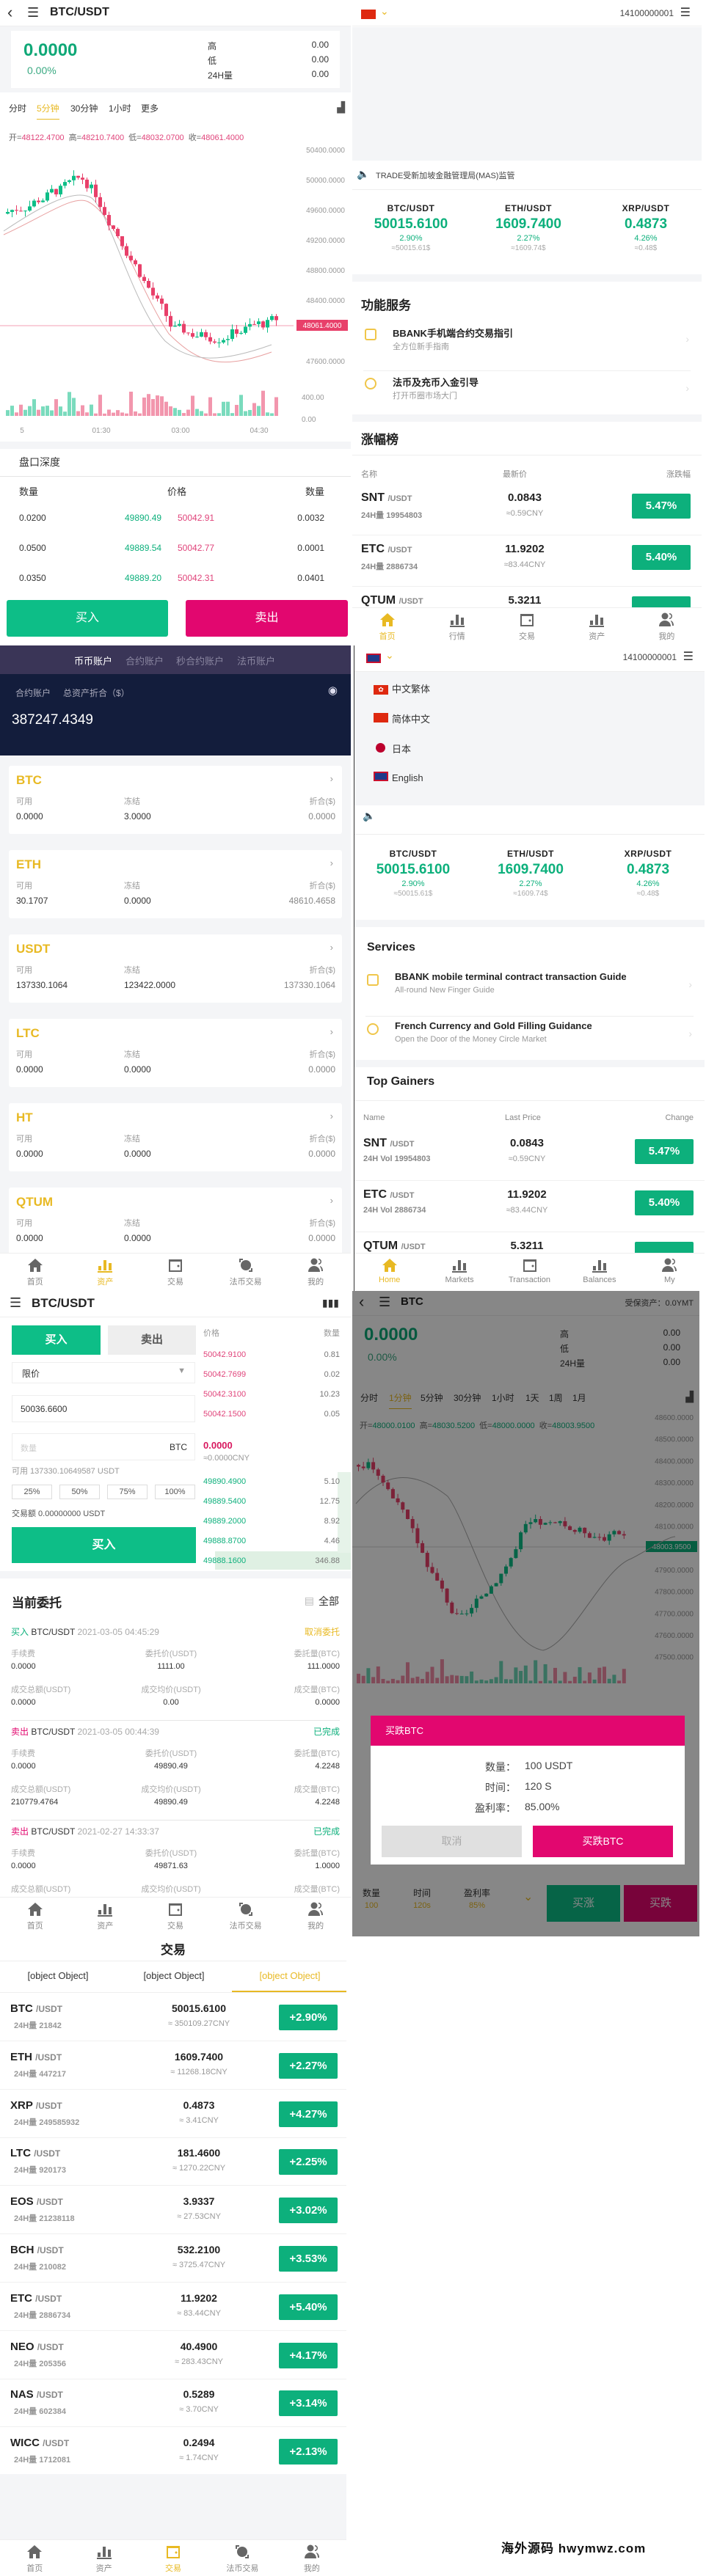  What do you see at coordinates (670, 1272) in the screenshot?
I see `tab-user: My` at bounding box center [670, 1272].